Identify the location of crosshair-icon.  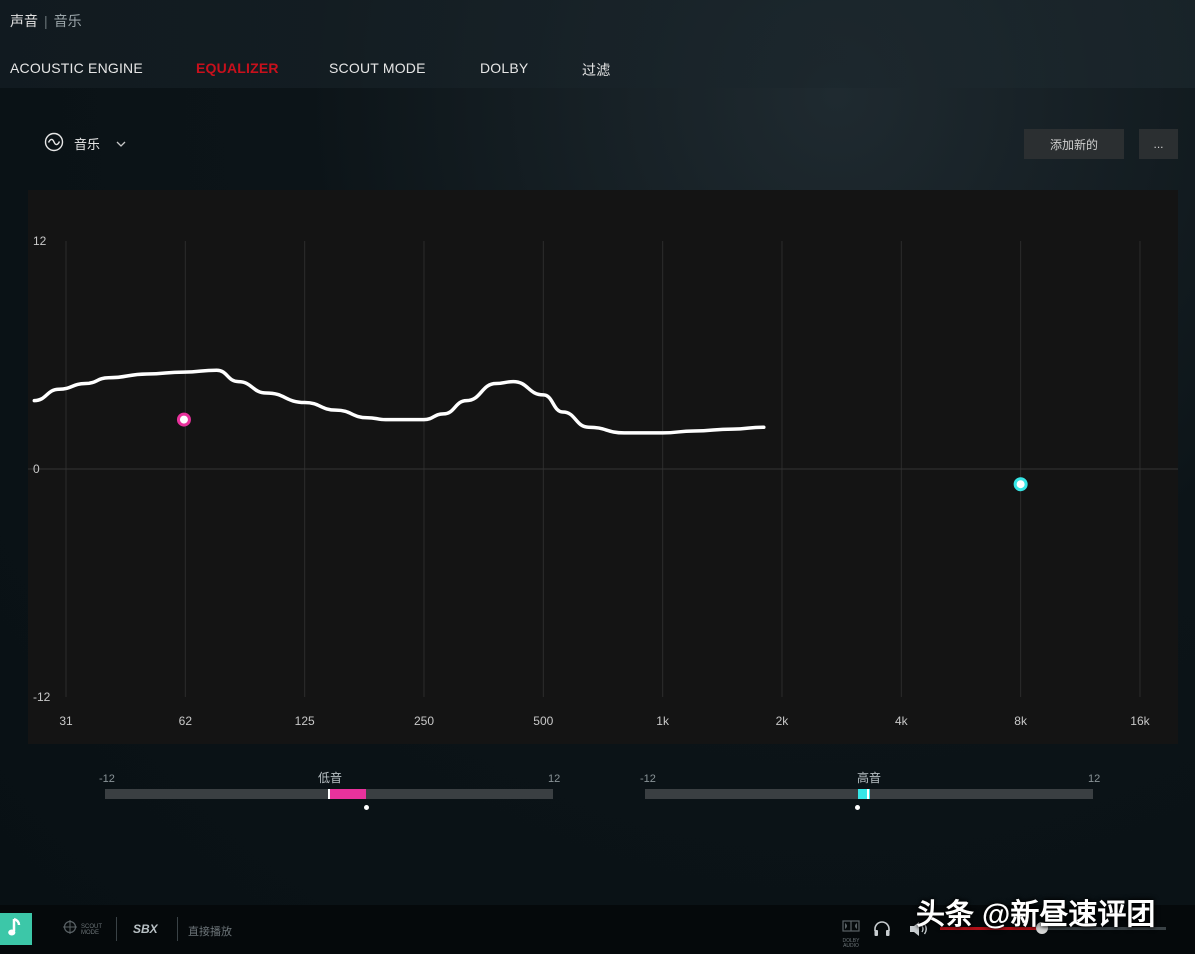
(70, 929).